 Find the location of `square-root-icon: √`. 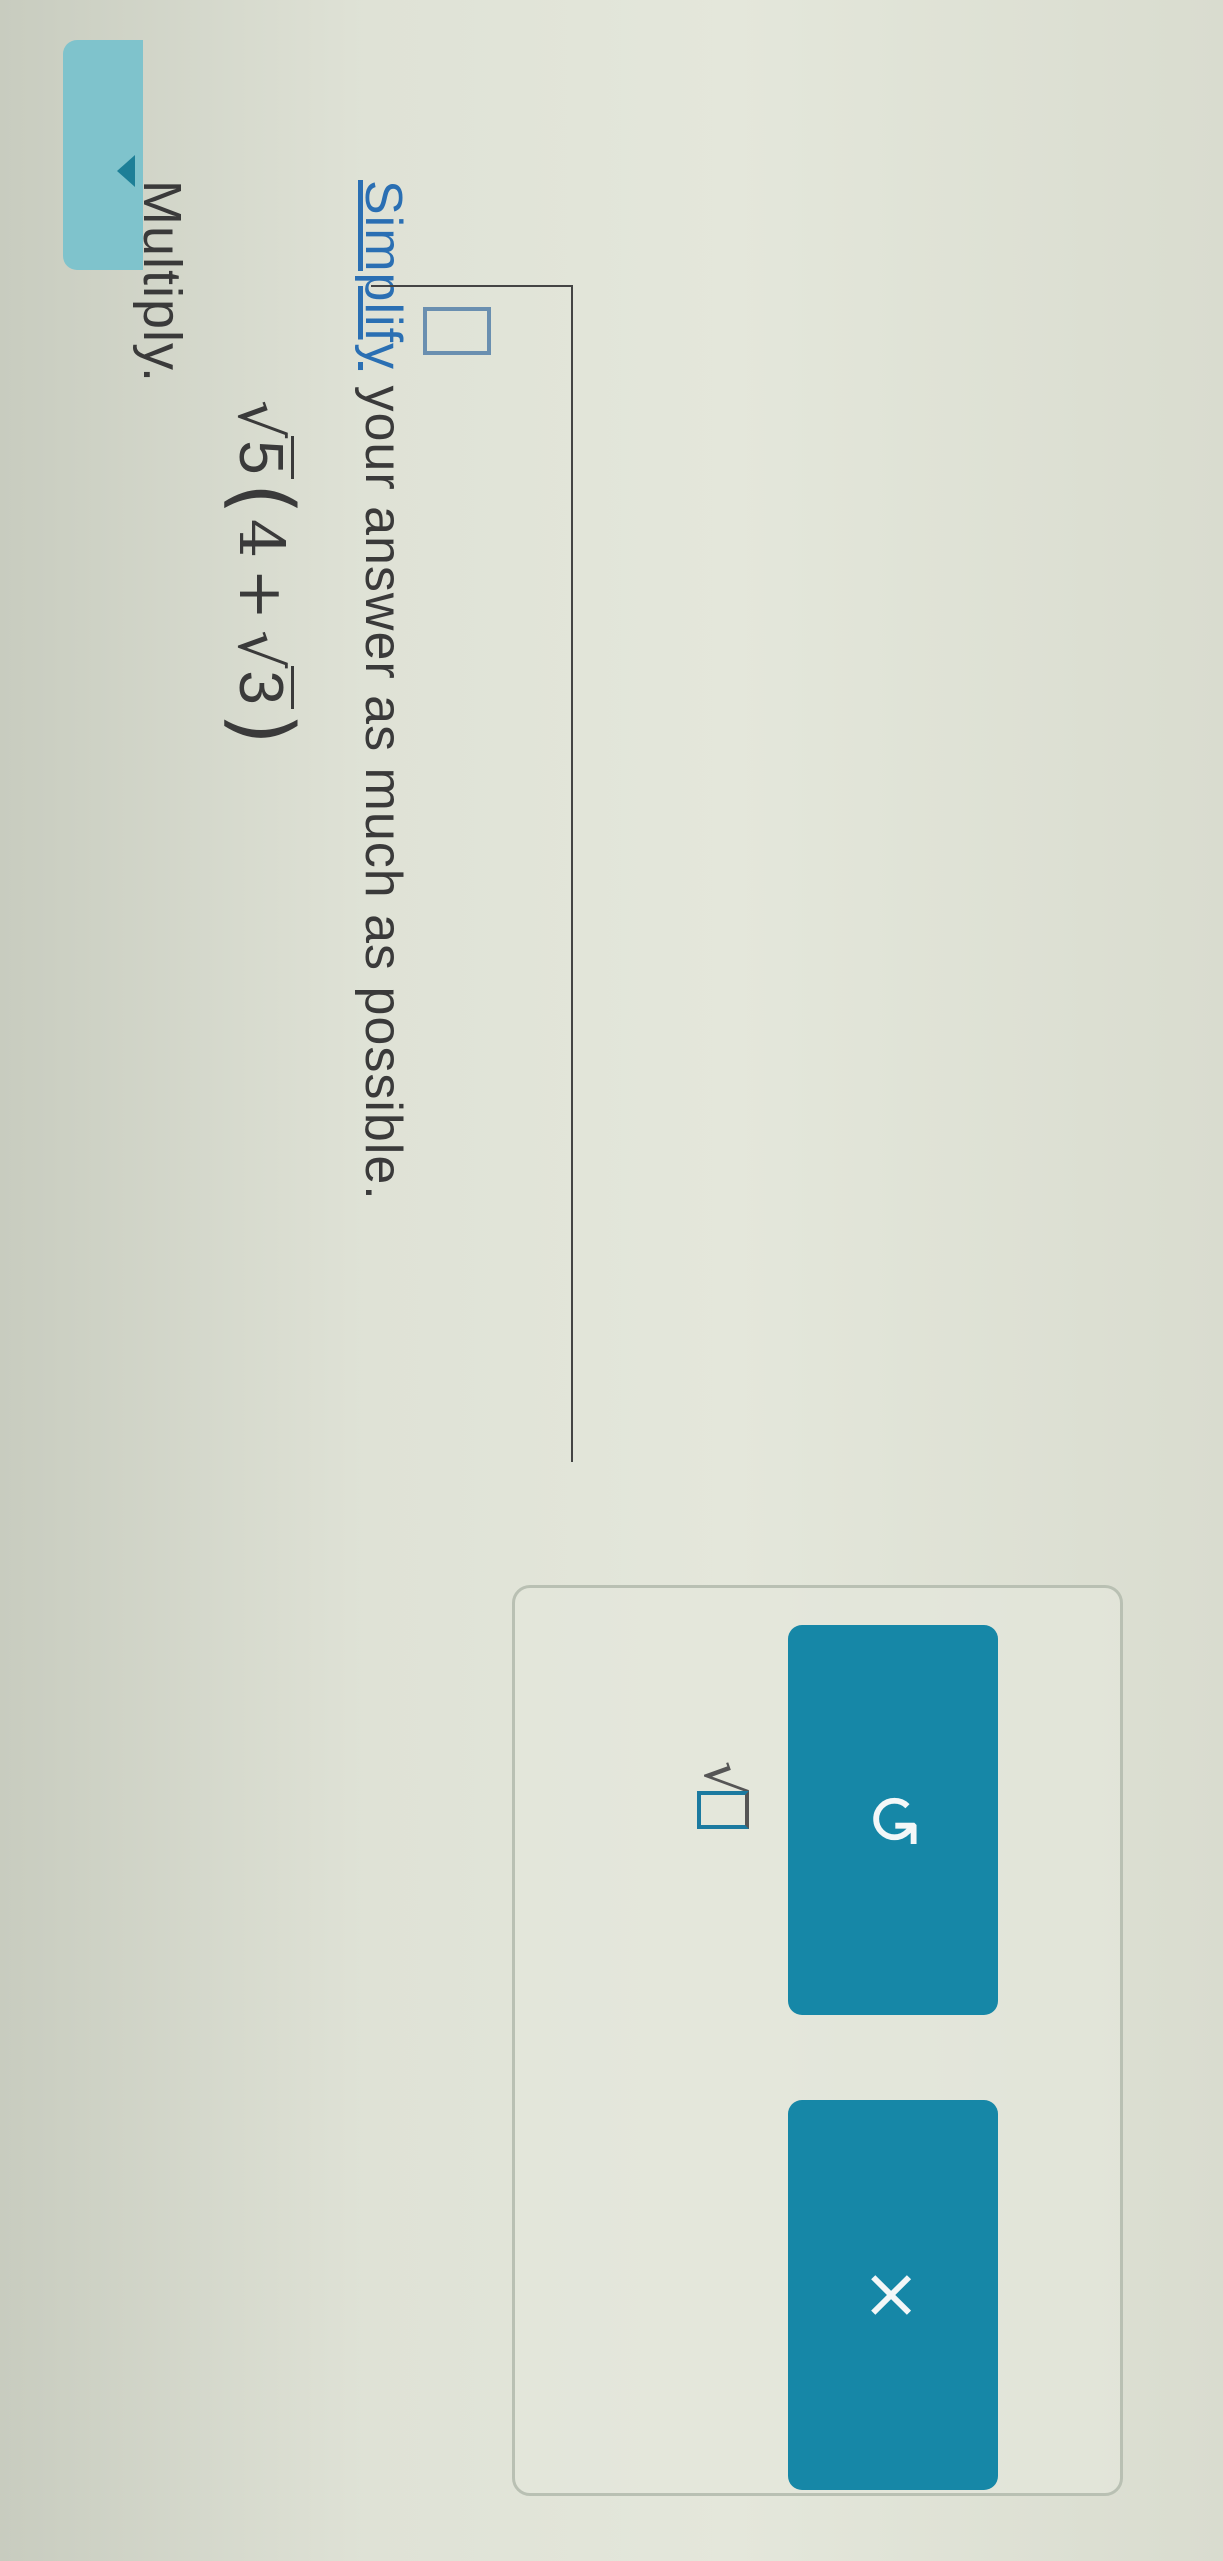

square-root-icon: √ is located at coordinates (723, 1778).